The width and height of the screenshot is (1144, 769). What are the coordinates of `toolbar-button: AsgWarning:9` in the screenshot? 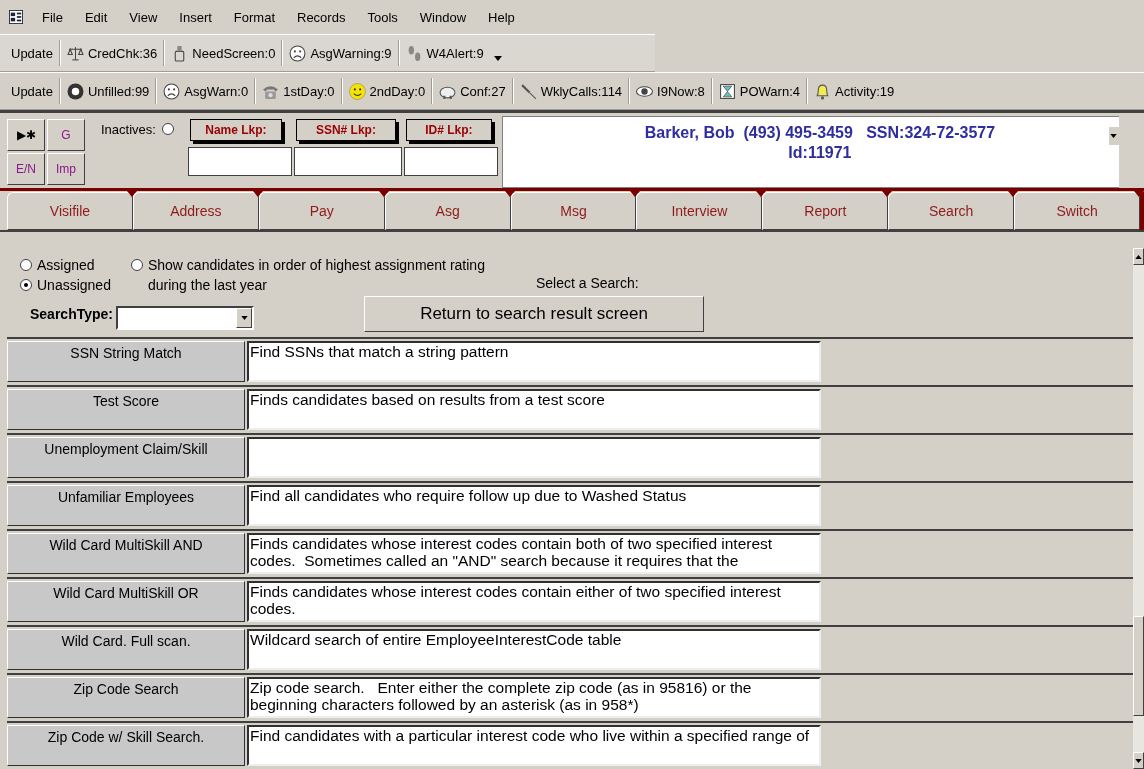 It's located at (340, 53).